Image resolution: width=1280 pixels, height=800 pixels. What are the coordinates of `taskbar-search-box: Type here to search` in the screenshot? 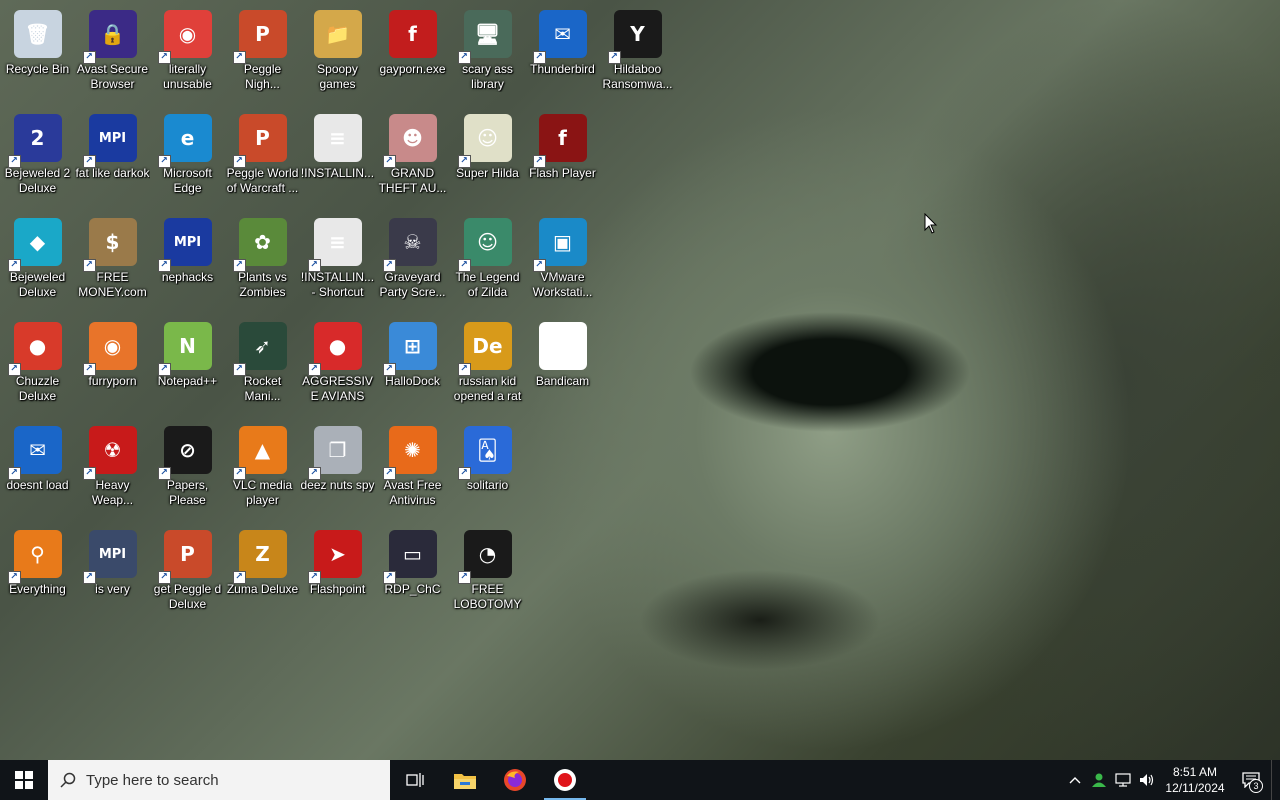 It's located at (219, 780).